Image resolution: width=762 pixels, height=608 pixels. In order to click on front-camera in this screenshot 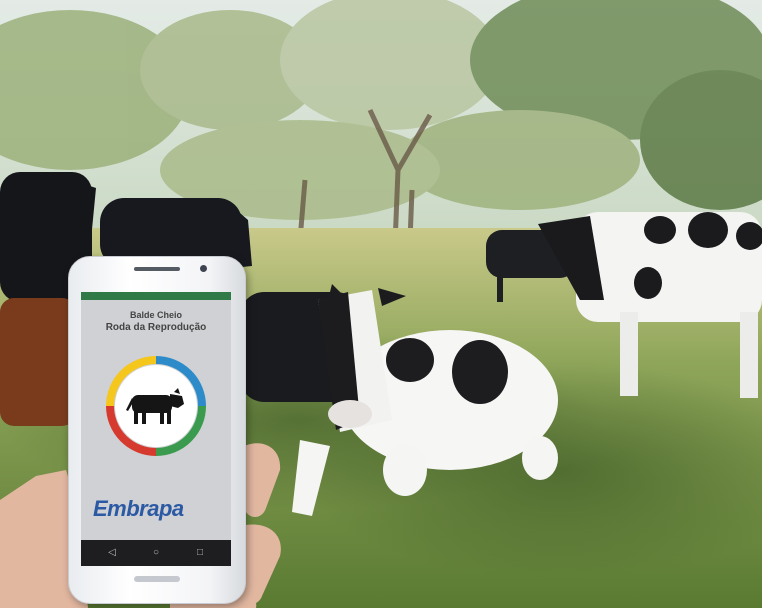, I will do `click(203, 268)`.